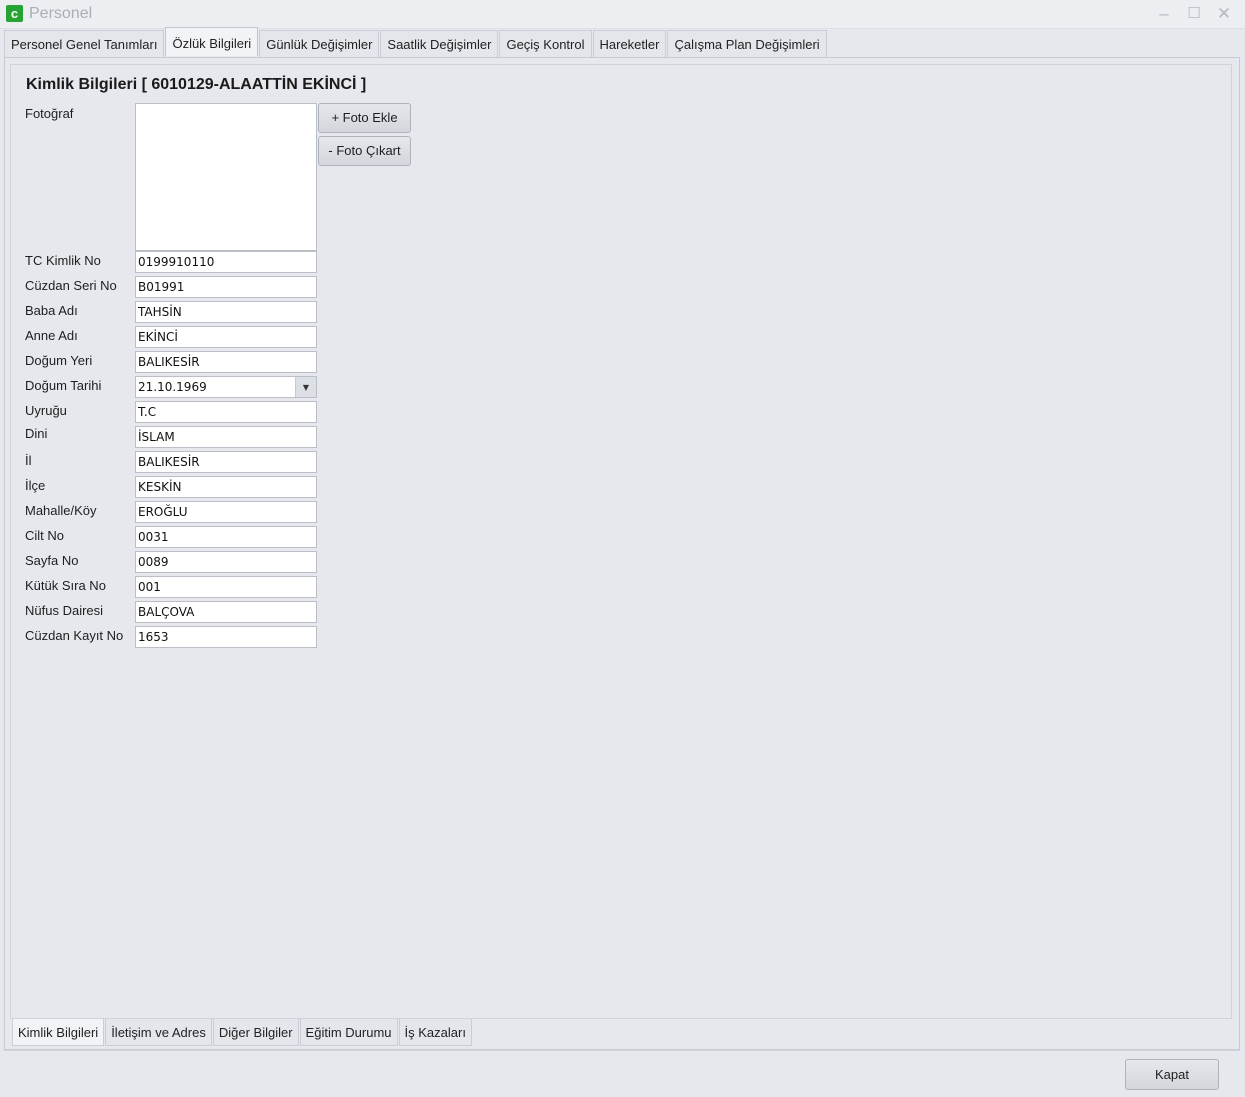  What do you see at coordinates (226, 462) in the screenshot?
I see `il-field: BALIKESİR` at bounding box center [226, 462].